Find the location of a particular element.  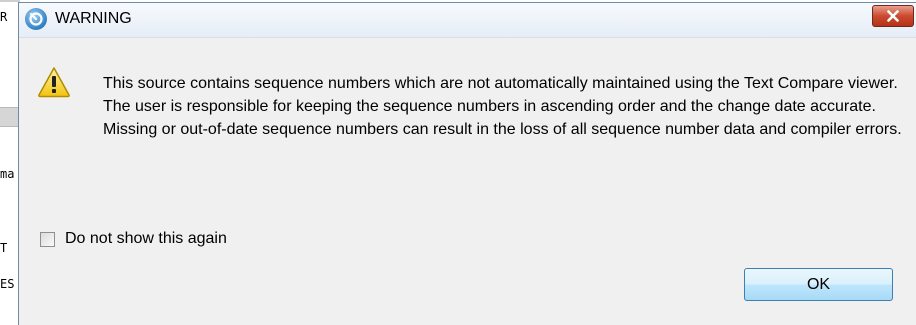

app-logo-icon is located at coordinates (36, 19).